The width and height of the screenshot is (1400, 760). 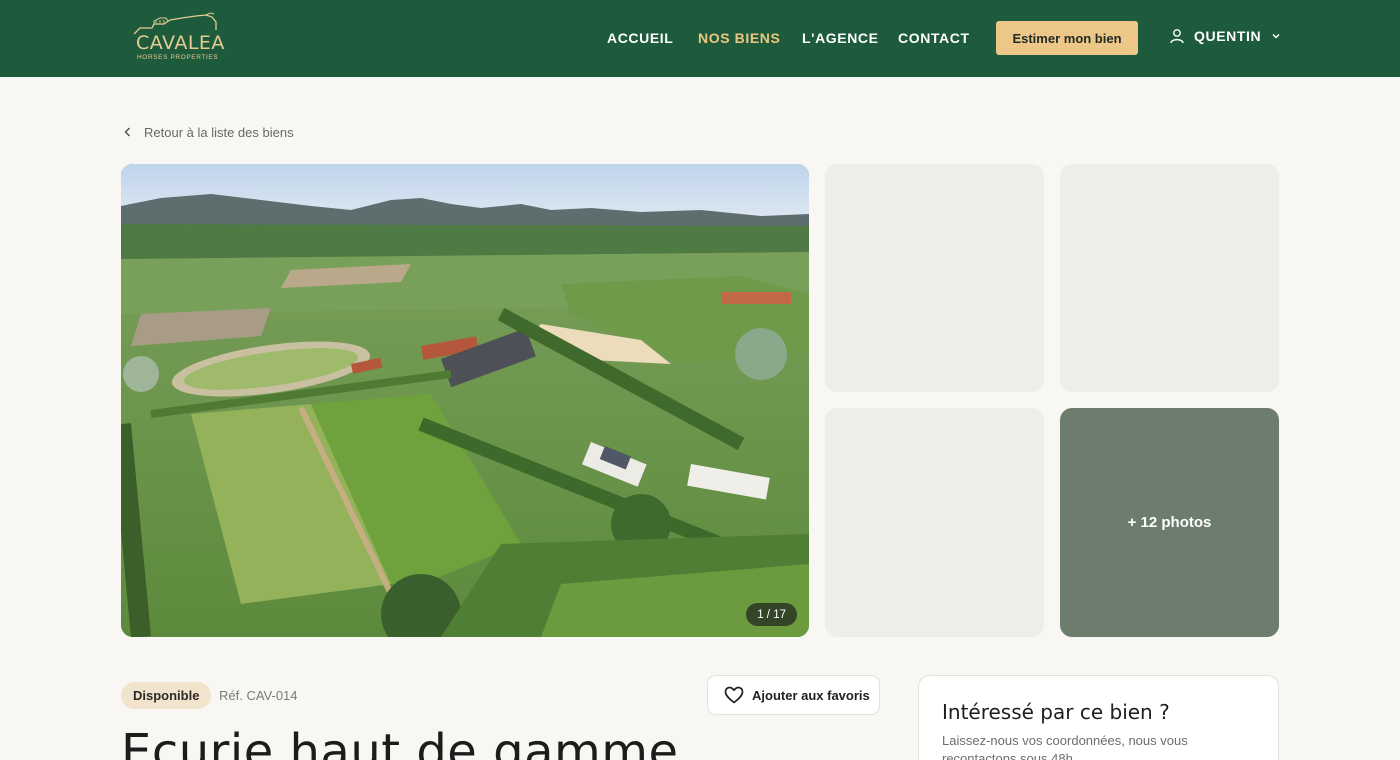 I want to click on back-link-label: Retour à la liste des biens, so click(x=219, y=132).